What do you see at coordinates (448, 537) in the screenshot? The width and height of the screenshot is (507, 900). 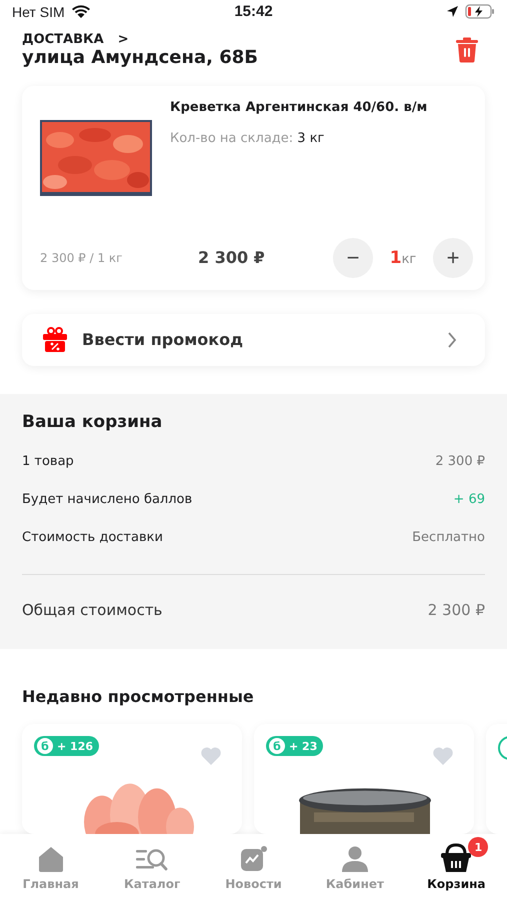 I see `summary-value: Бесплатно` at bounding box center [448, 537].